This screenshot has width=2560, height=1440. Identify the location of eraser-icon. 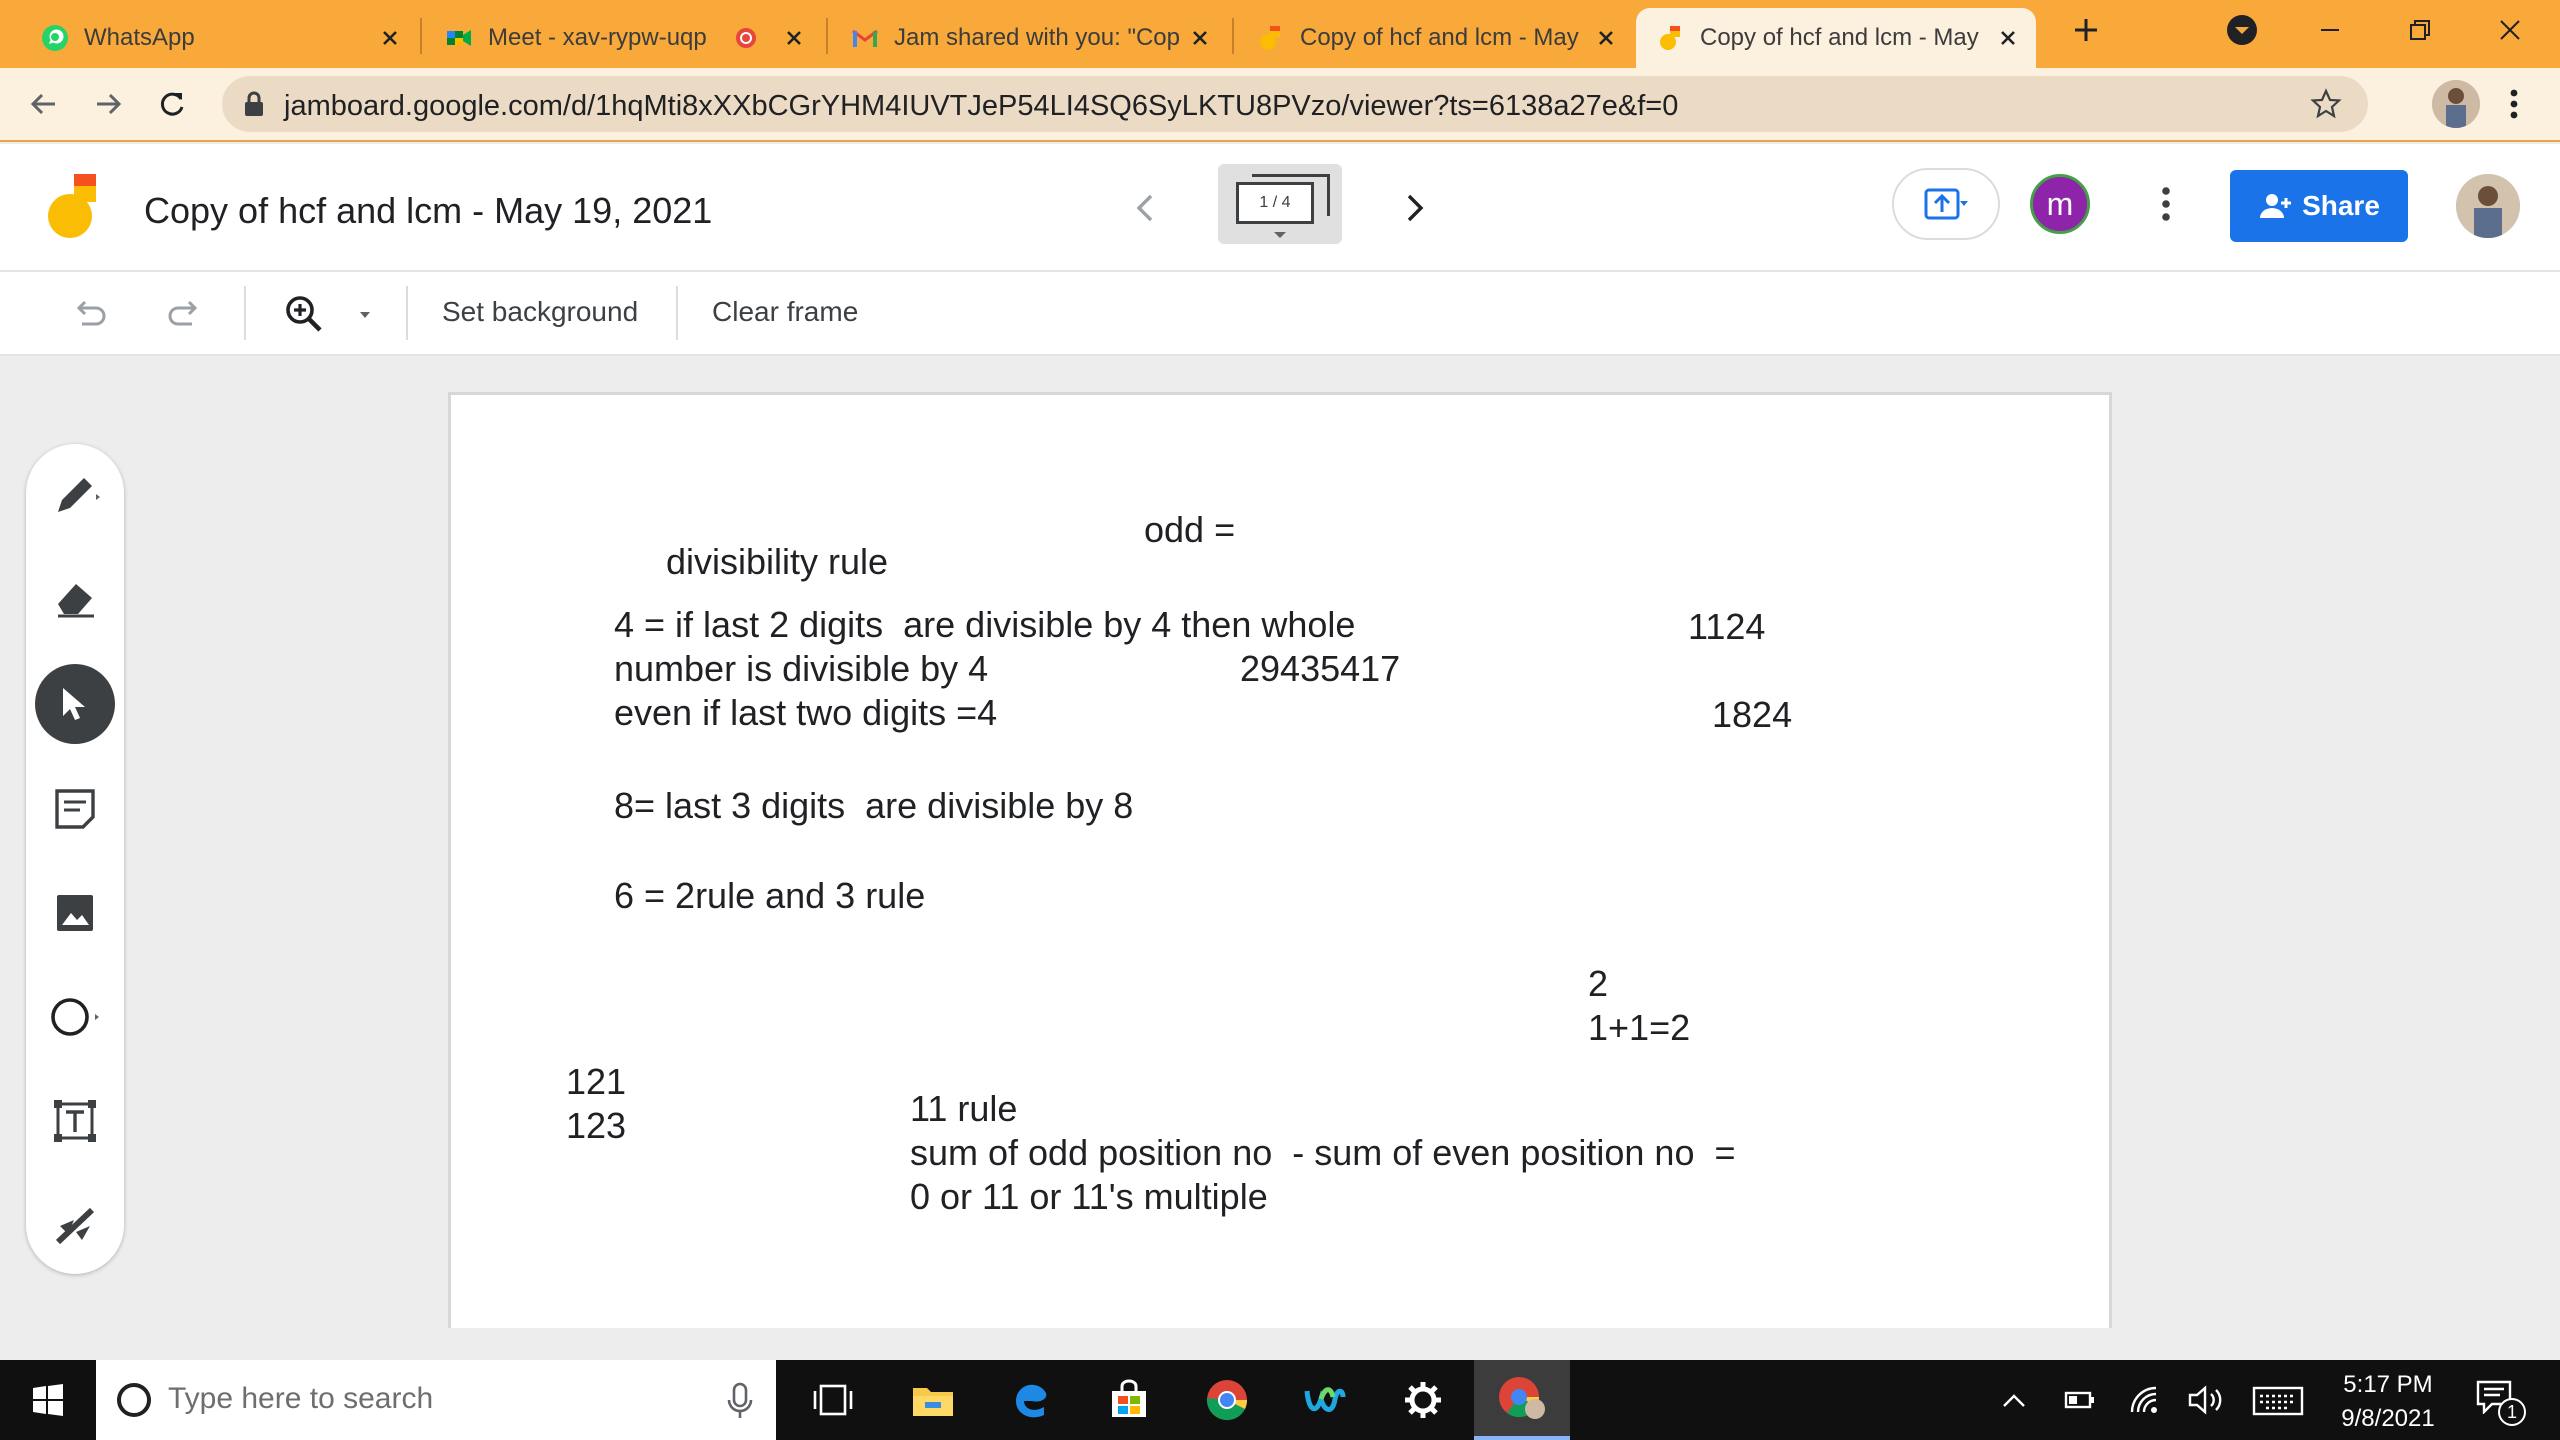
(76, 601).